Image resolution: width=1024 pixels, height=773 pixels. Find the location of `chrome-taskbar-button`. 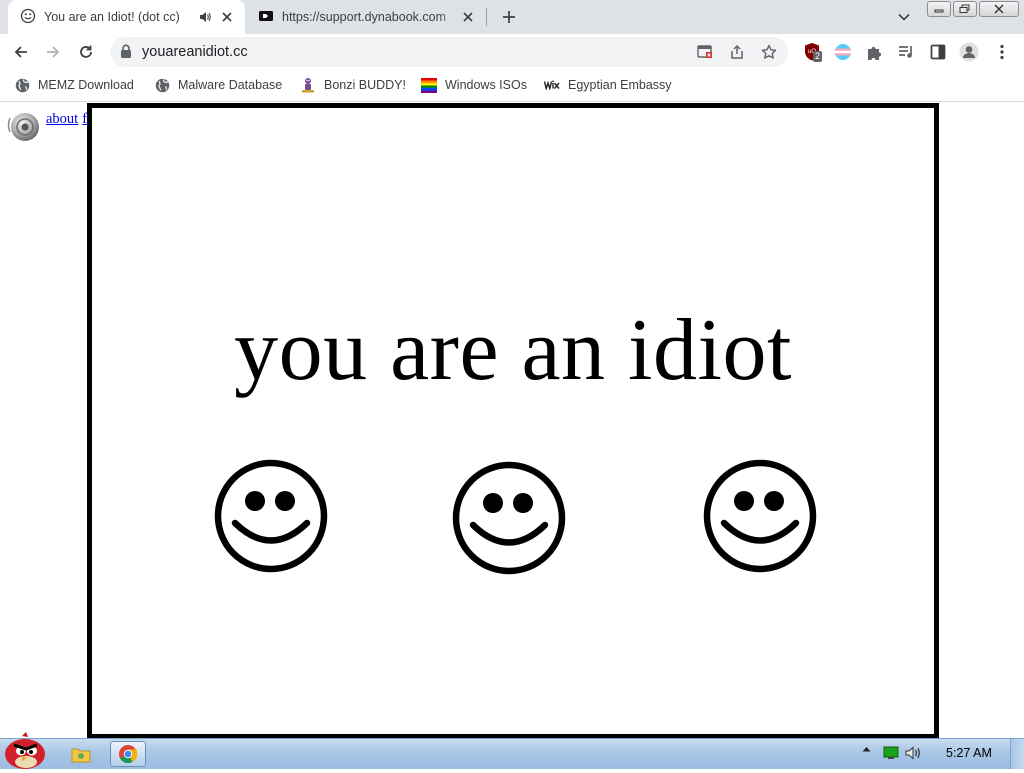

chrome-taskbar-button is located at coordinates (128, 754).